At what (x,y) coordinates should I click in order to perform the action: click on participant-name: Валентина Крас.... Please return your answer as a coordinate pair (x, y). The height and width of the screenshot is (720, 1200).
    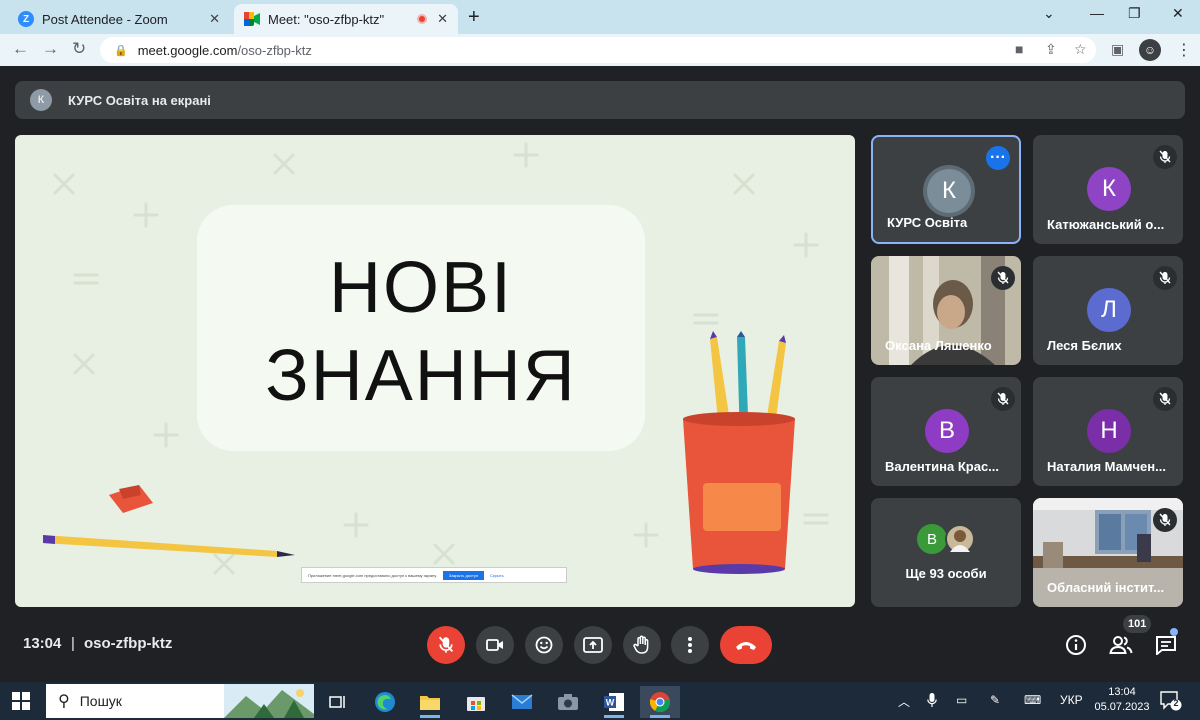
    Looking at the image, I should click on (942, 466).